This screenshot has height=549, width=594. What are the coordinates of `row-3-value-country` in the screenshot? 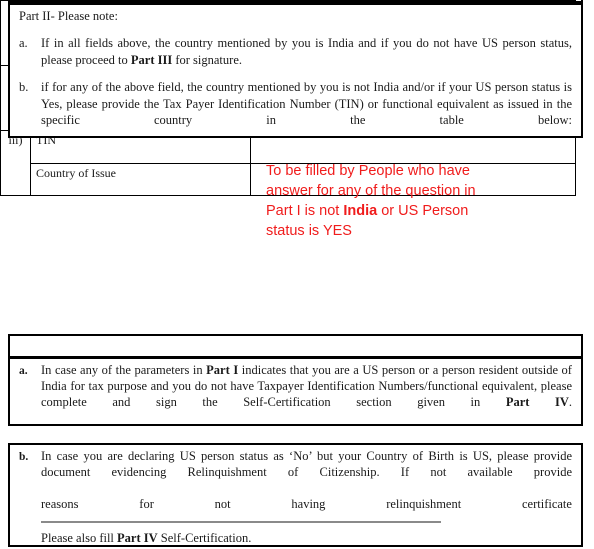 It's located at (413, 179).